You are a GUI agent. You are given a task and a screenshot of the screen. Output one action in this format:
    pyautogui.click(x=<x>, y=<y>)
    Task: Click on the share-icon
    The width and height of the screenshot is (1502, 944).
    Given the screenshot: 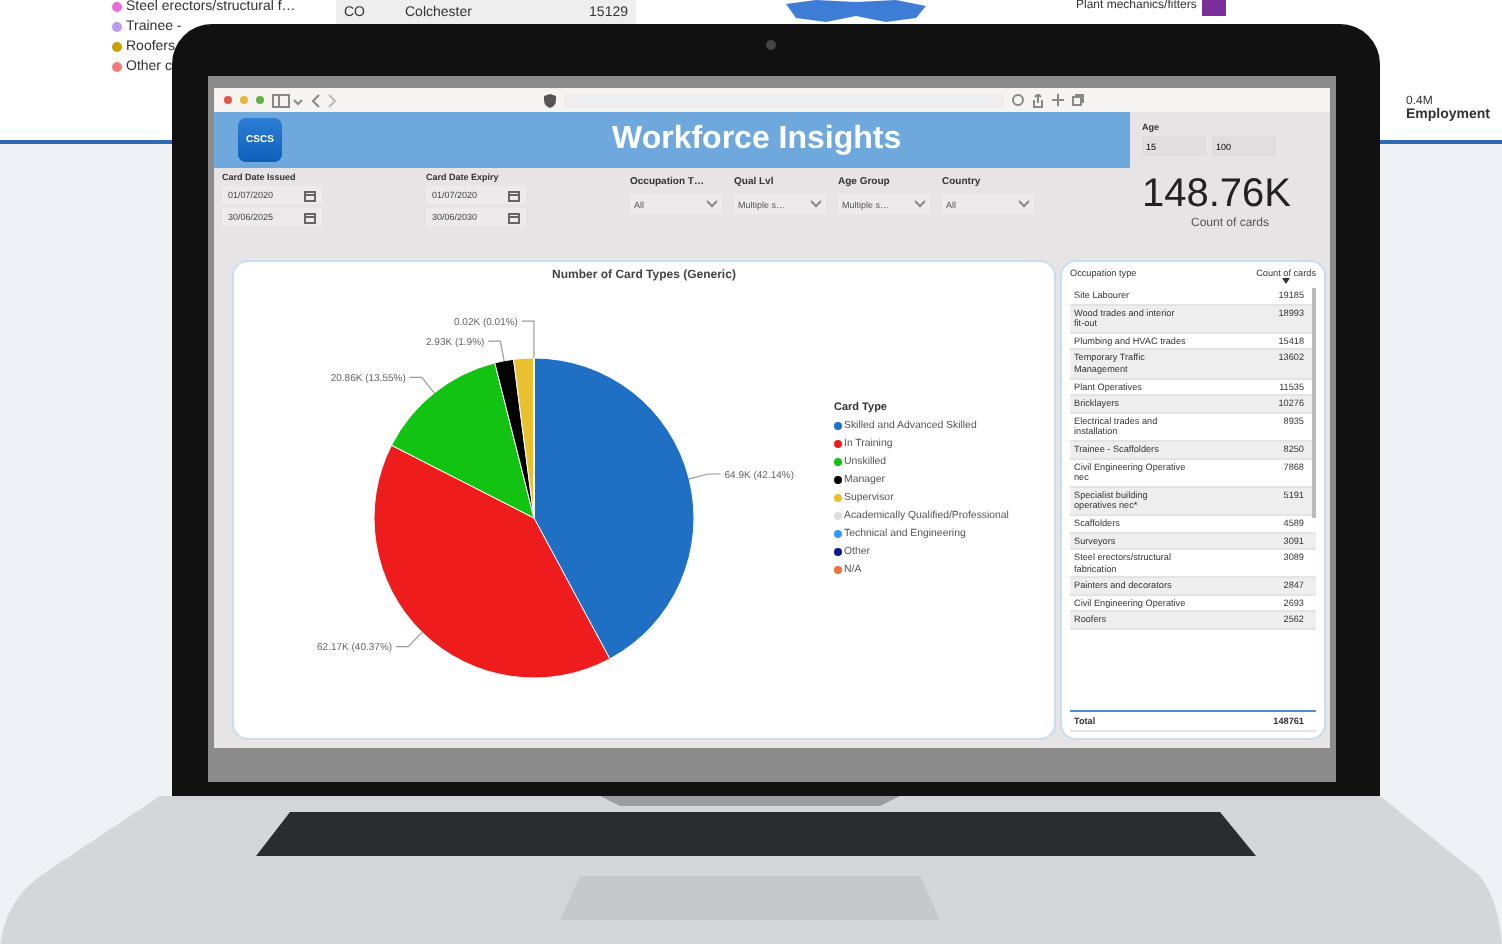 What is the action you would take?
    pyautogui.click(x=1038, y=100)
    